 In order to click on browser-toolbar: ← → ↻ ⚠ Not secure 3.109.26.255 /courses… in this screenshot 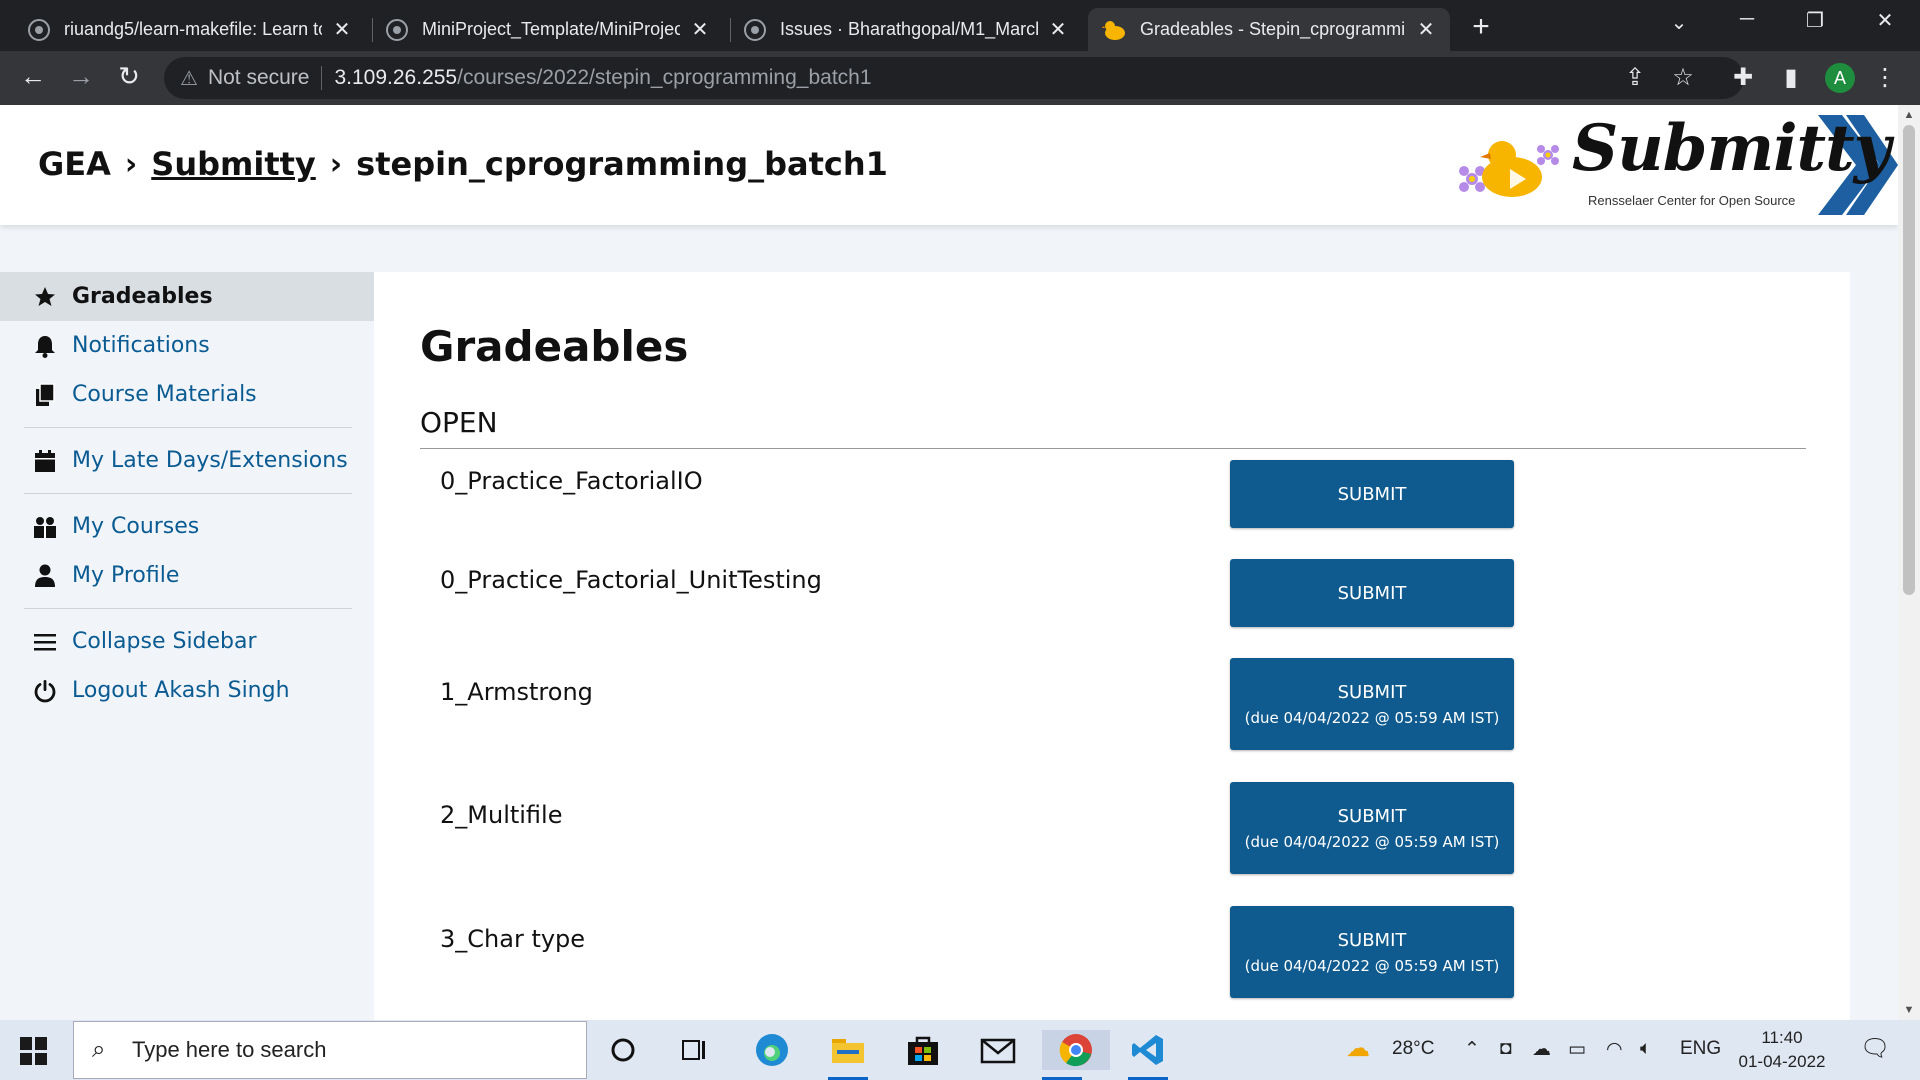, I will do `click(960, 78)`.